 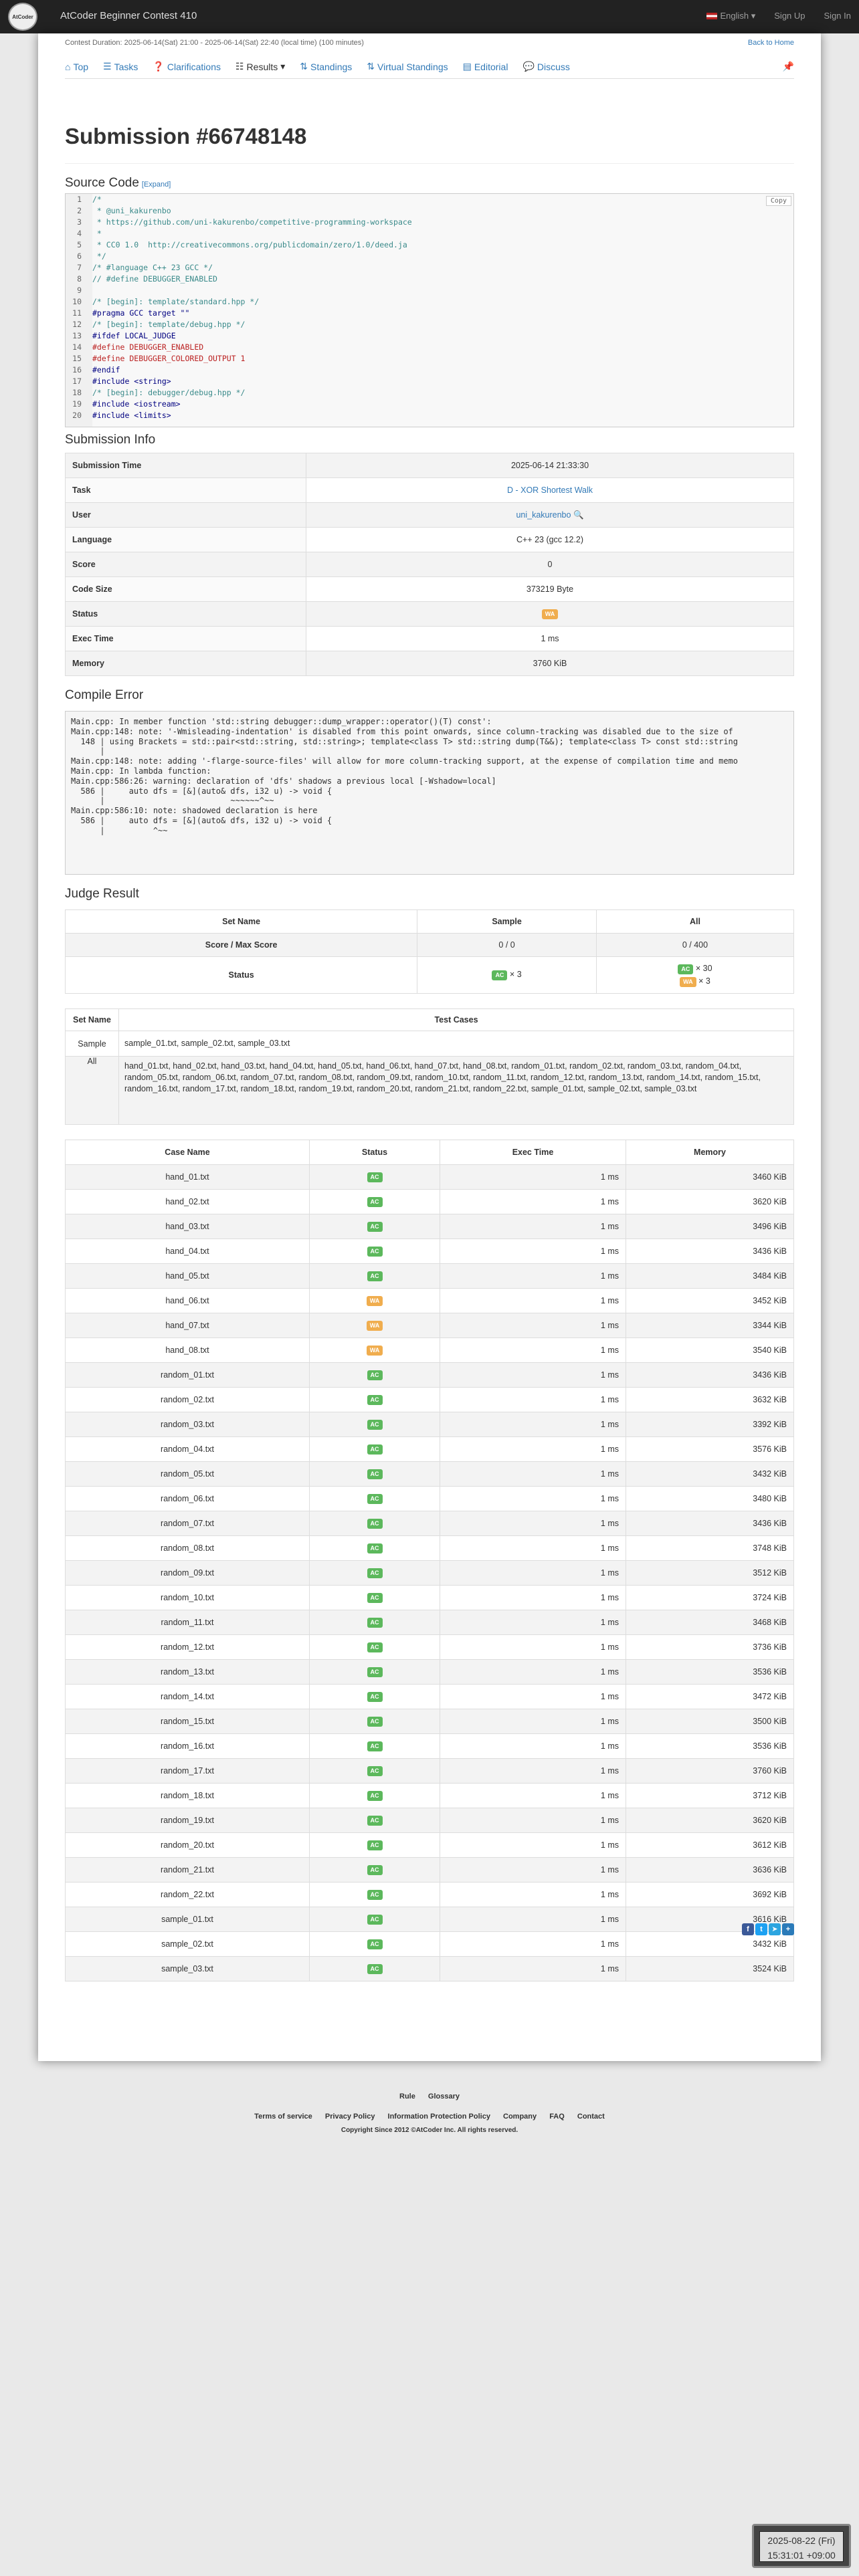 What do you see at coordinates (710, 1771) in the screenshot?
I see `case-memory: 3760 KiB` at bounding box center [710, 1771].